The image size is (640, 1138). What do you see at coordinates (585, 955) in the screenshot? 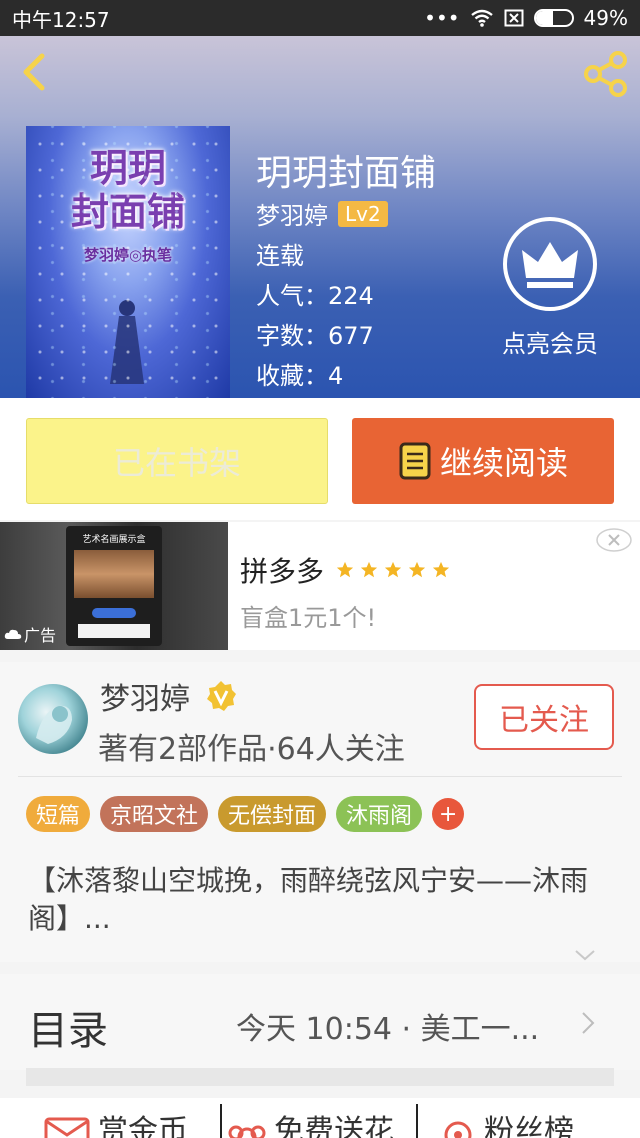
I see `chevron-down-icon` at bounding box center [585, 955].